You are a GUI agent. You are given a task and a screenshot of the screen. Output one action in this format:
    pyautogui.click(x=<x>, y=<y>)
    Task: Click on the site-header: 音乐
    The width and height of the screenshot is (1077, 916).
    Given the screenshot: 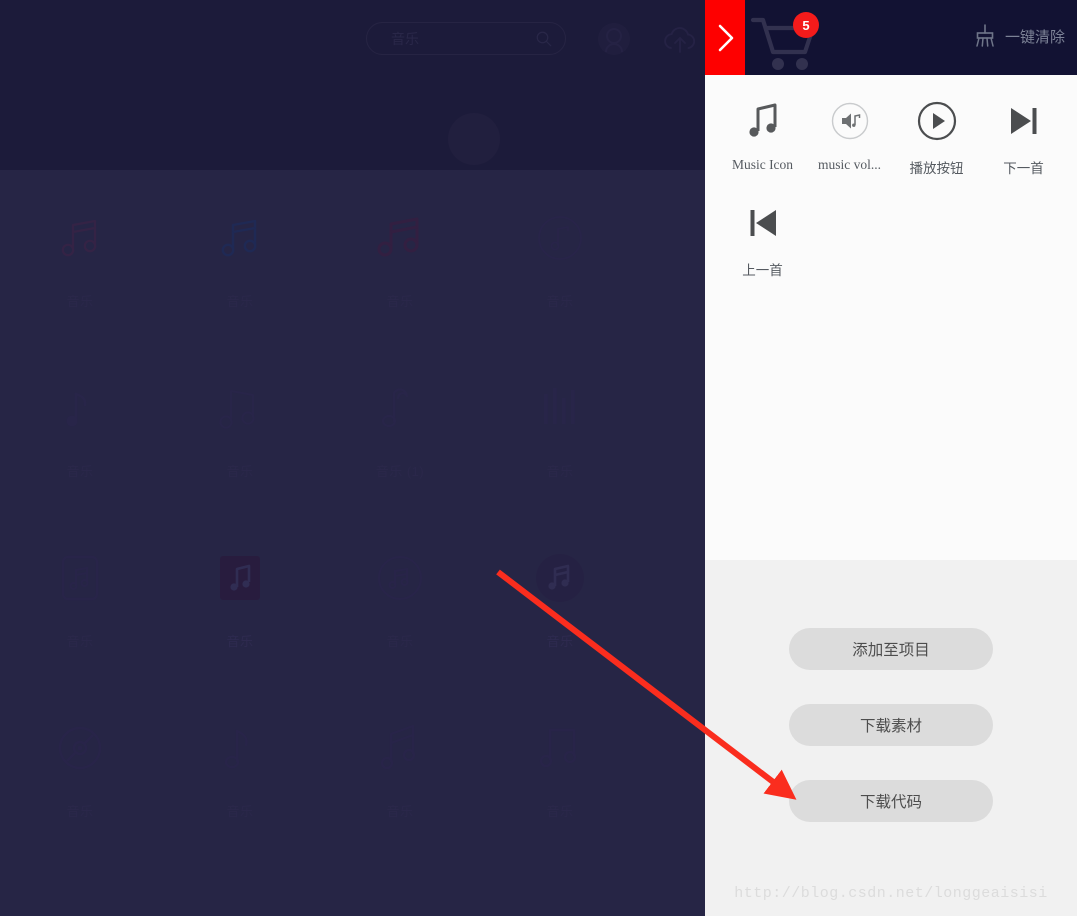 What is the action you would take?
    pyautogui.click(x=352, y=85)
    